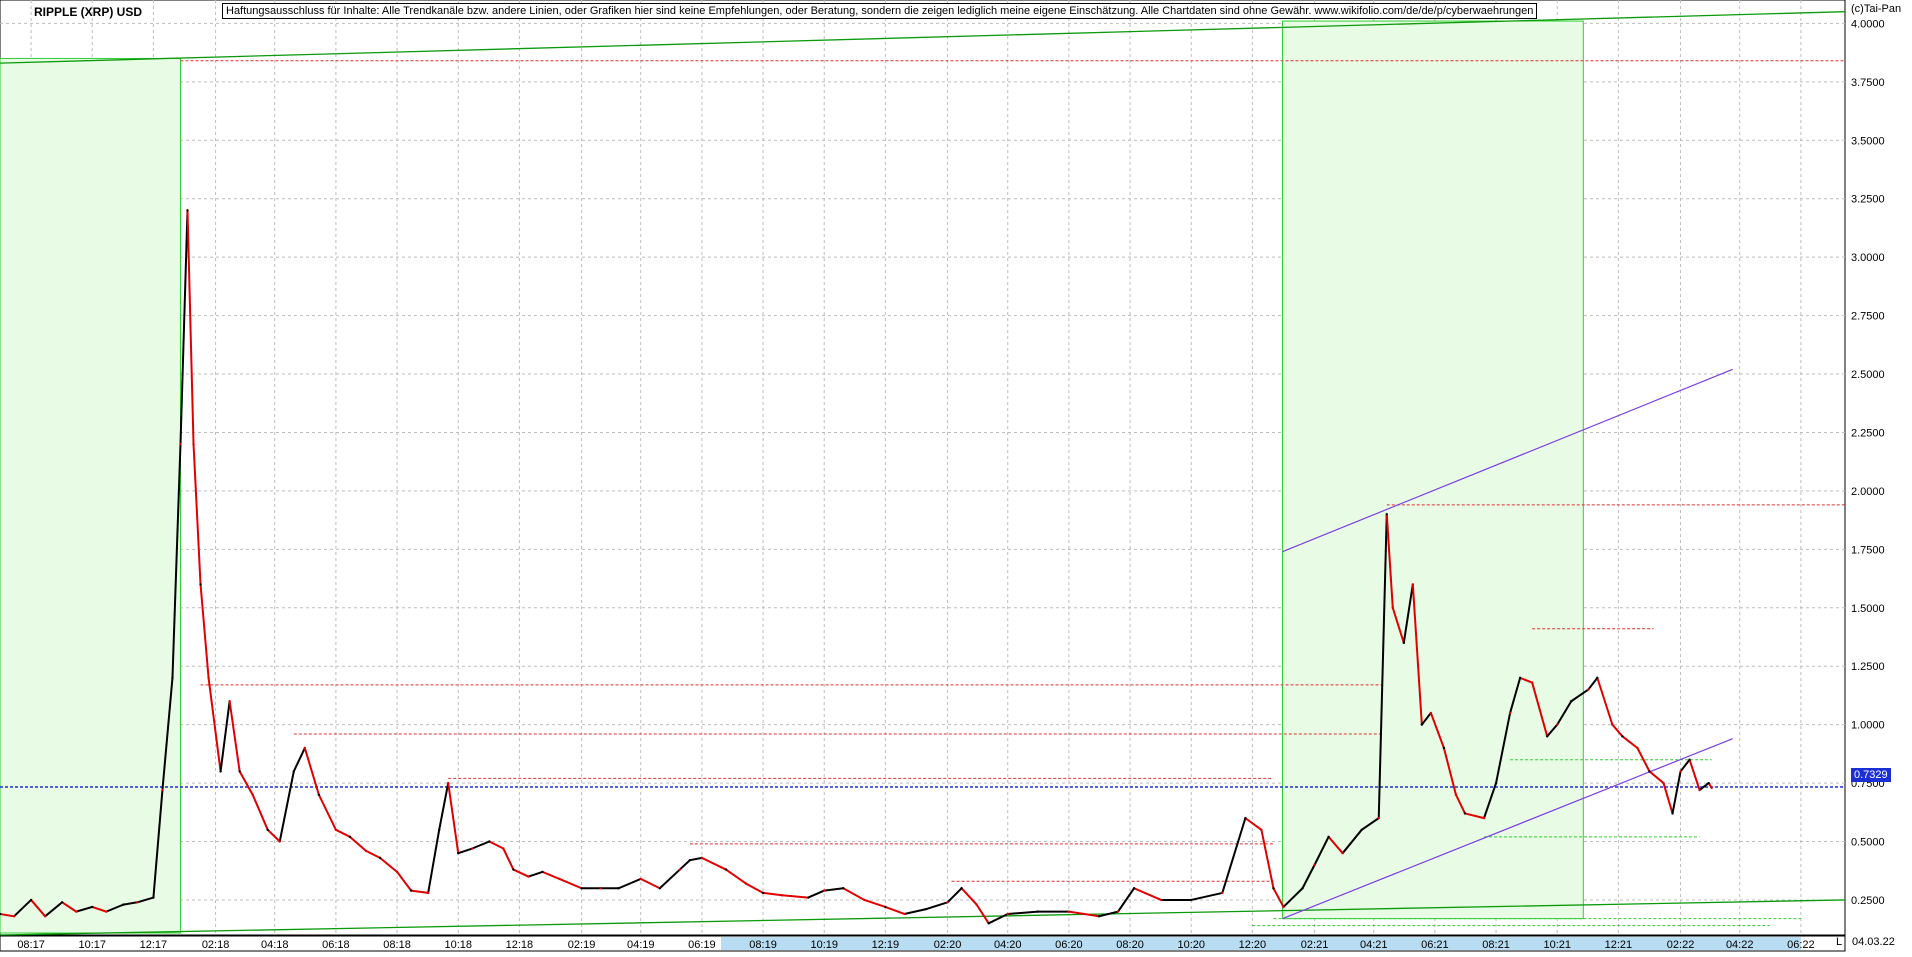 Image resolution: width=1912 pixels, height=957 pixels. What do you see at coordinates (1008, 945) in the screenshot?
I see `x-tick-label: 04:20` at bounding box center [1008, 945].